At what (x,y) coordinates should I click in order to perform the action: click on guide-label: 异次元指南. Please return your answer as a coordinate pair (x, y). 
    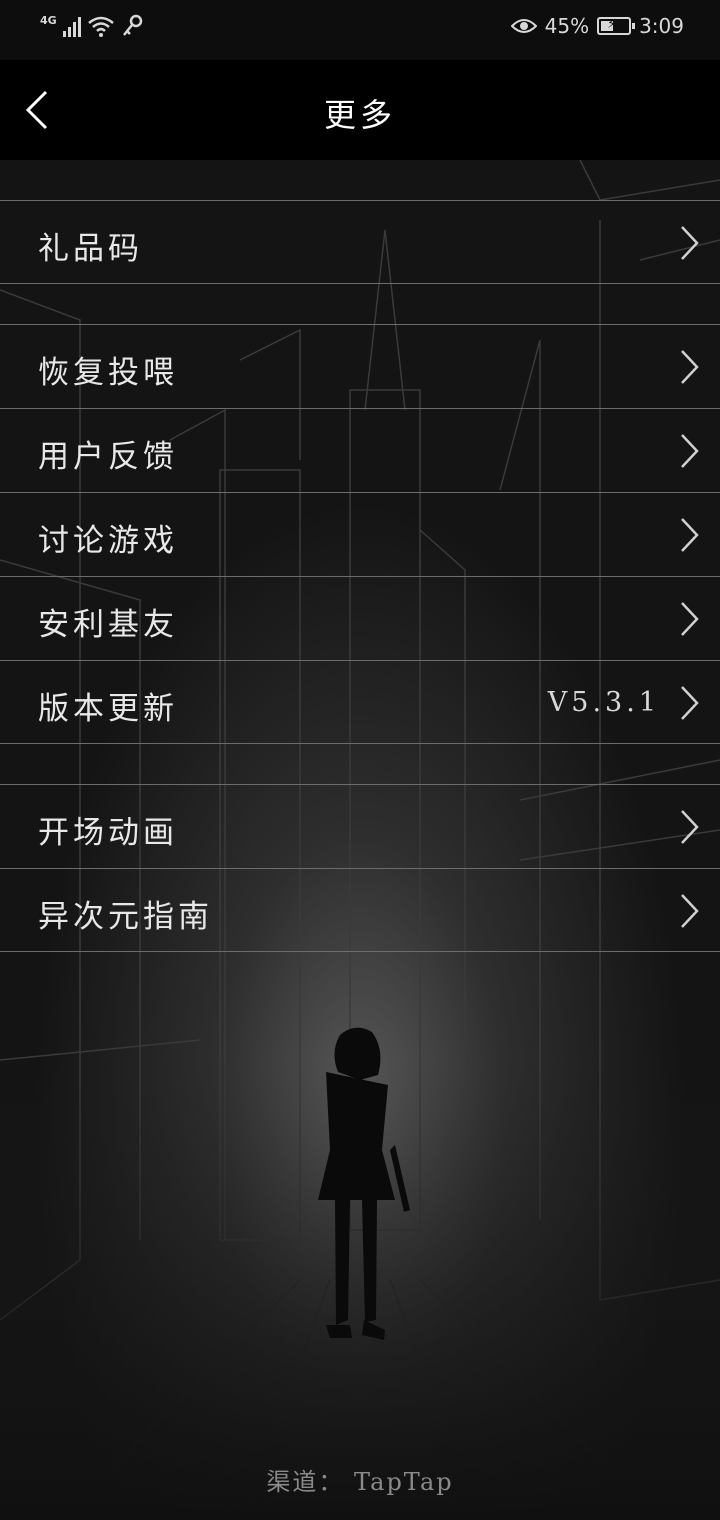
    Looking at the image, I should click on (125, 917).